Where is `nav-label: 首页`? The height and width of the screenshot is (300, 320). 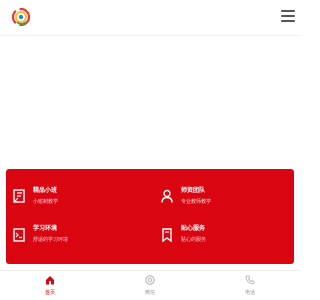 nav-label: 首页 is located at coordinates (49, 293).